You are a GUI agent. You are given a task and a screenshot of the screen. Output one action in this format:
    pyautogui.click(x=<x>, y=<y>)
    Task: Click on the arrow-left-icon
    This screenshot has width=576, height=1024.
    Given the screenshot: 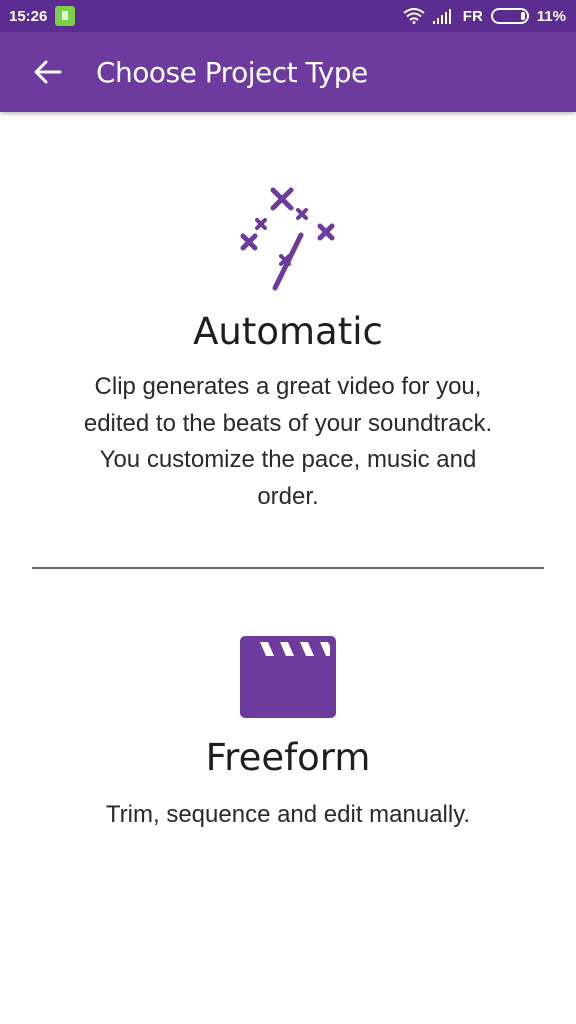 What is the action you would take?
    pyautogui.click(x=48, y=72)
    